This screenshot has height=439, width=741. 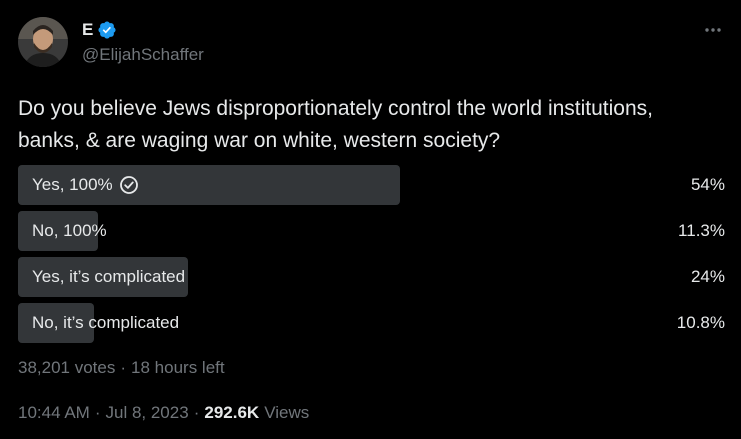 I want to click on poll-option-label: No, 100%, so click(x=69, y=230).